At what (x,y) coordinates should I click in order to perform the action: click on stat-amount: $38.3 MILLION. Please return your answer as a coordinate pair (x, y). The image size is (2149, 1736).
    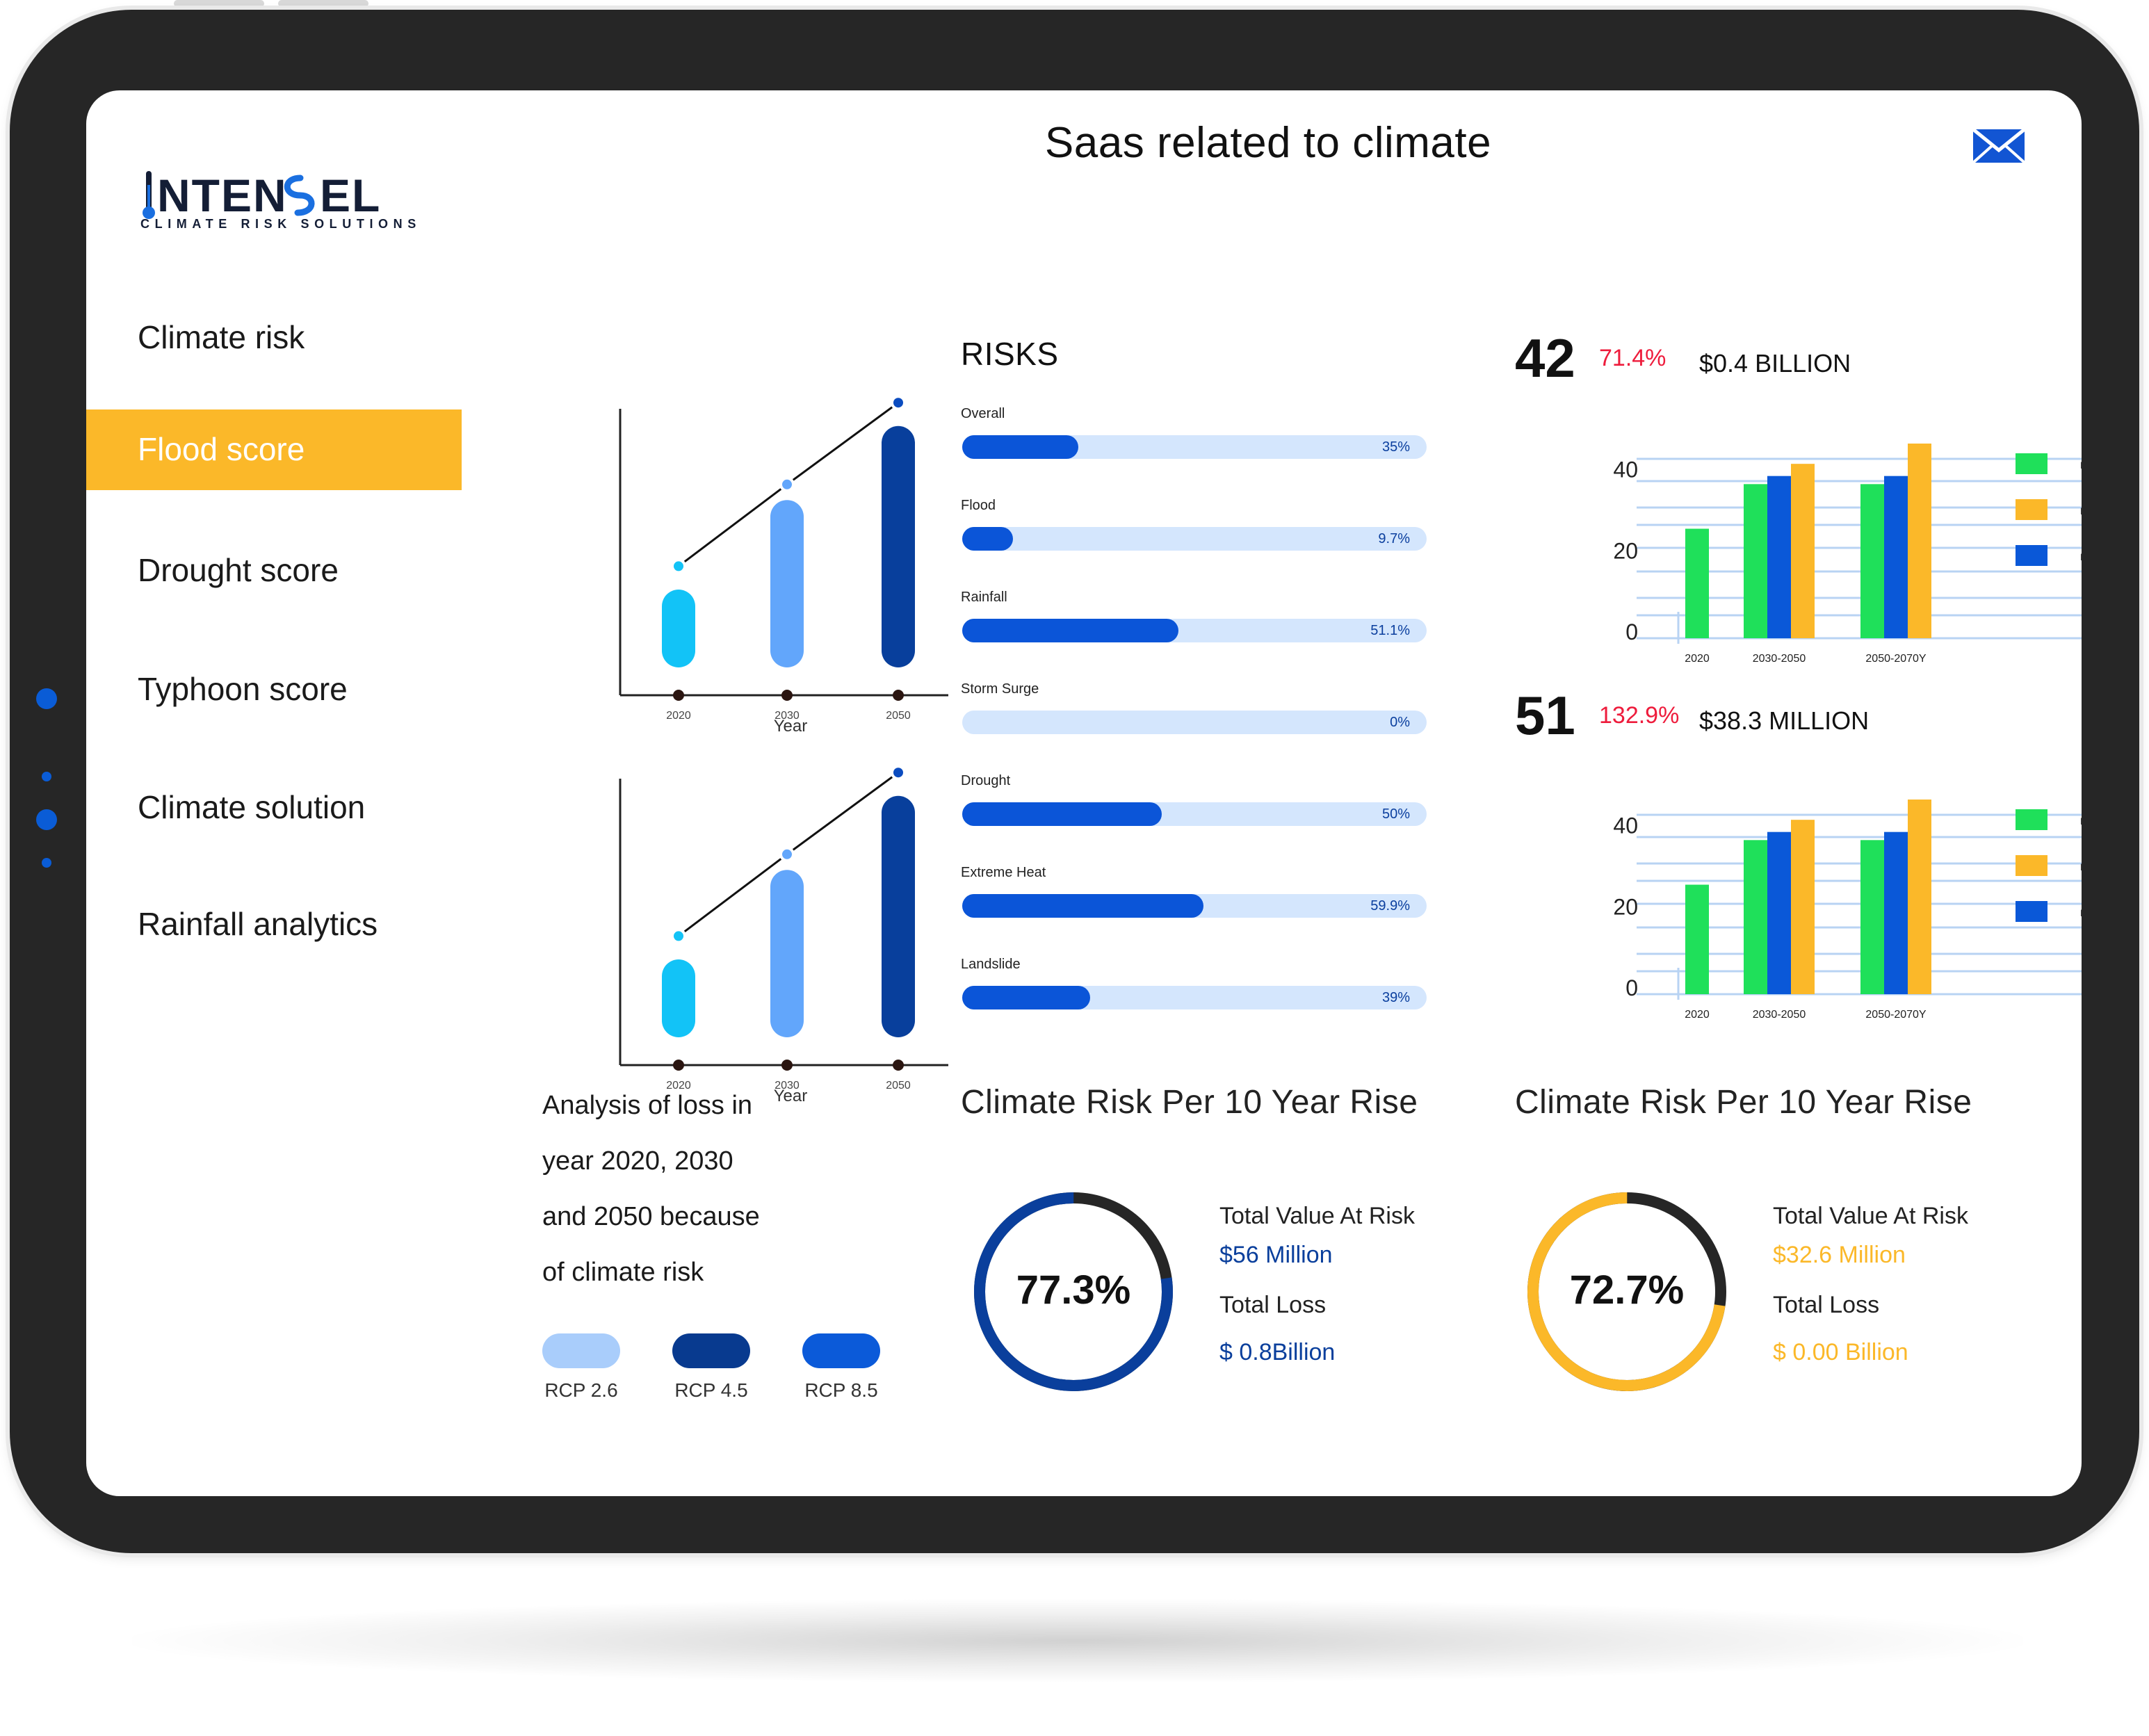
    Looking at the image, I should click on (1785, 720).